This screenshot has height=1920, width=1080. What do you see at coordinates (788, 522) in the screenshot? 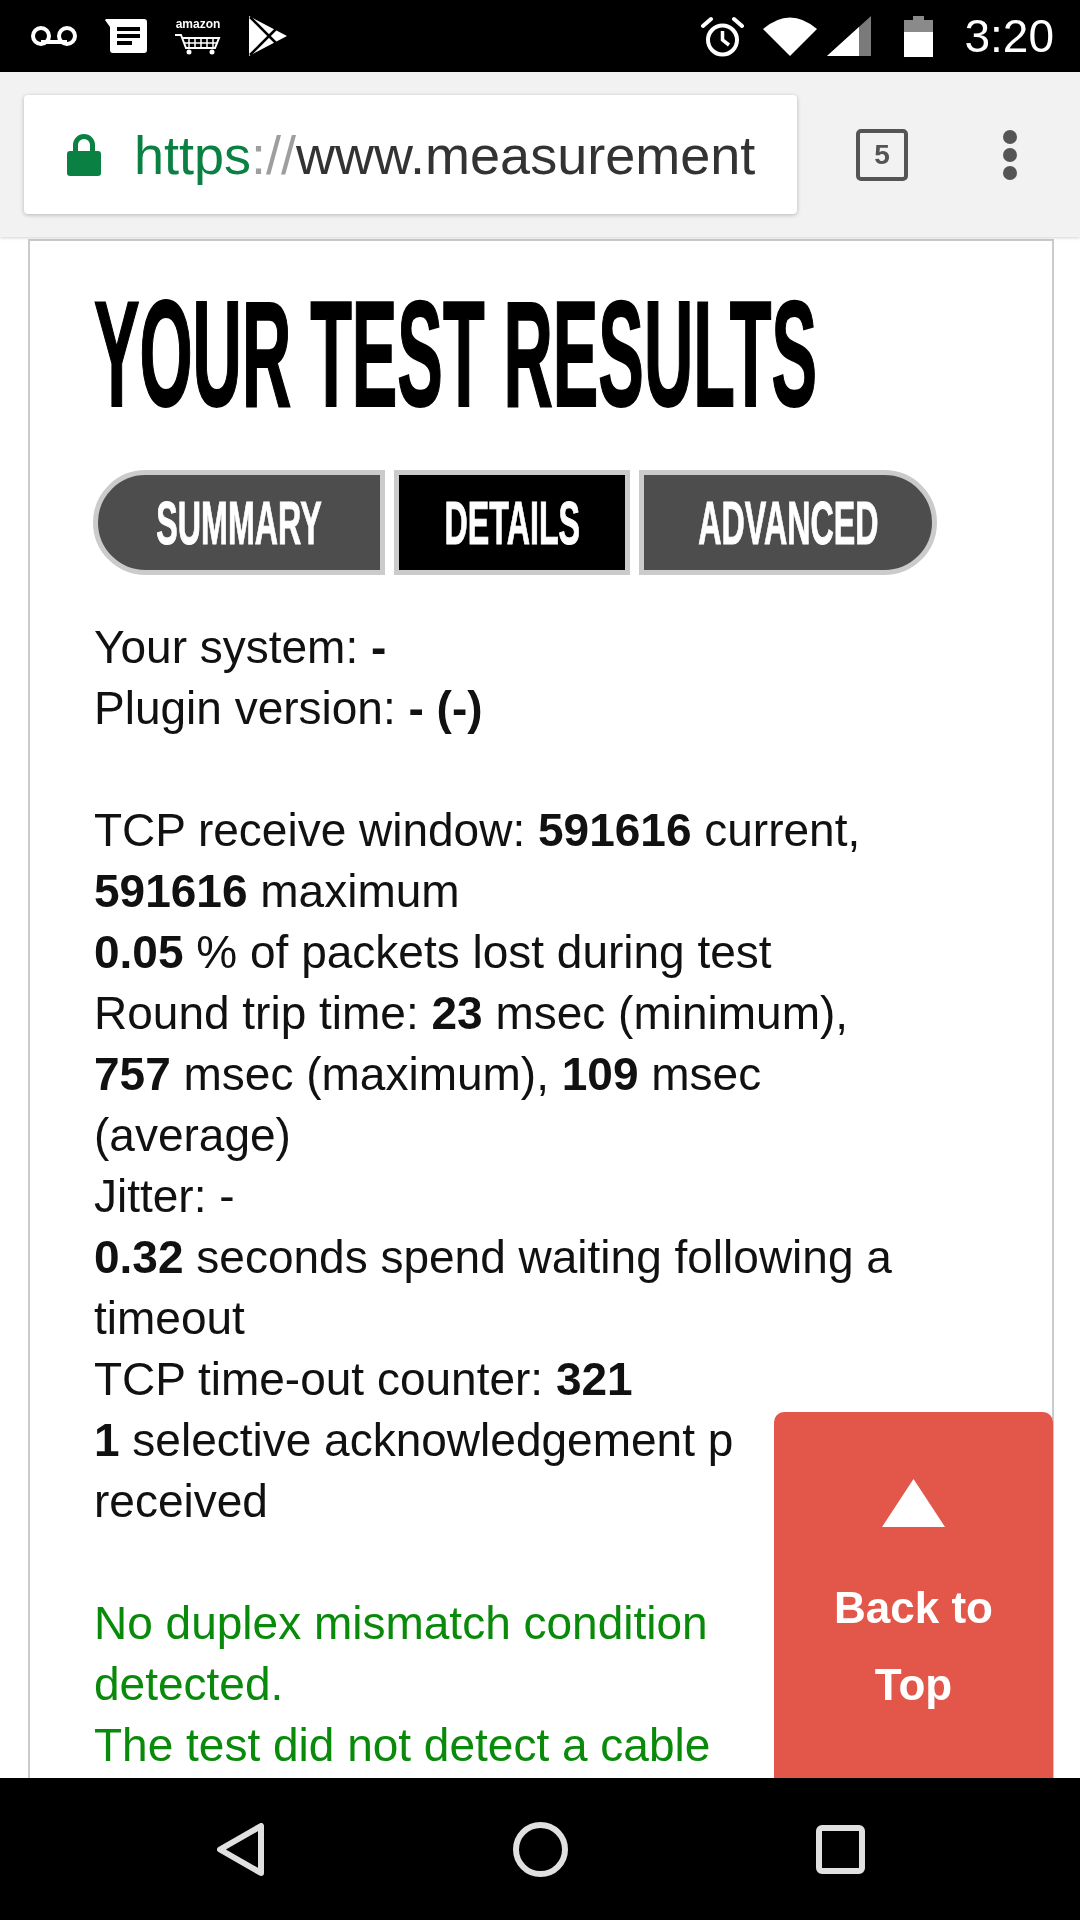
I see `tab: ADVANCED` at bounding box center [788, 522].